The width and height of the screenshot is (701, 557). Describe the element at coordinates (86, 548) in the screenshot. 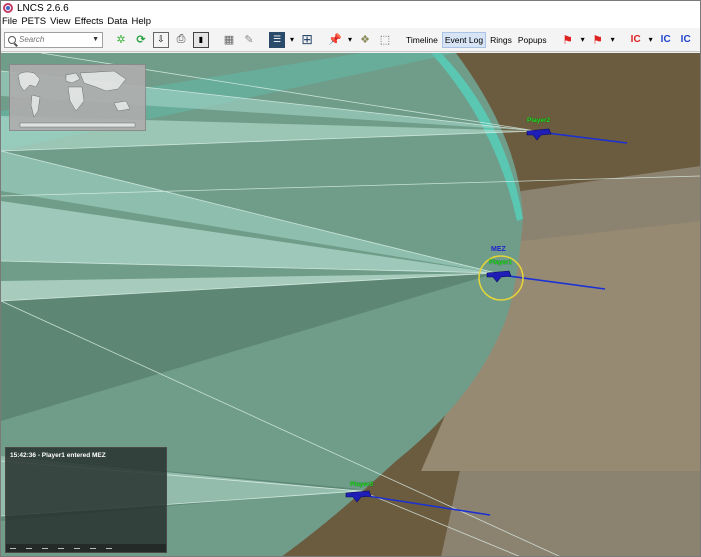

I see `event-log-scrollbar` at that location.